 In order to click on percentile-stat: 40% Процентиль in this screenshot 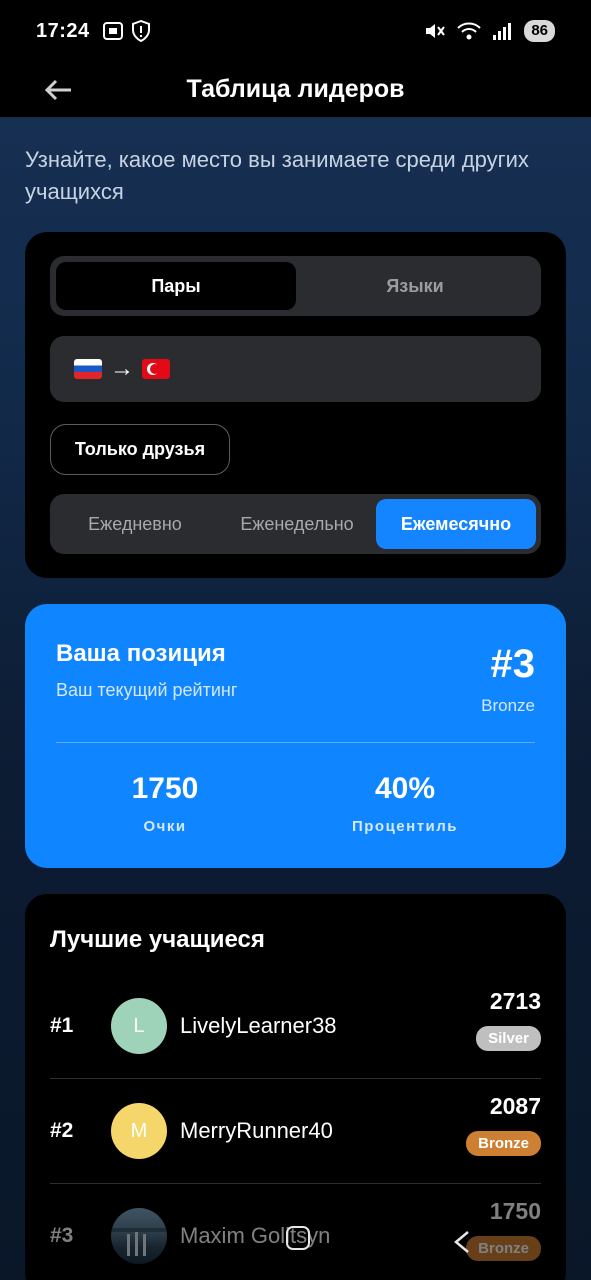, I will do `click(405, 803)`.